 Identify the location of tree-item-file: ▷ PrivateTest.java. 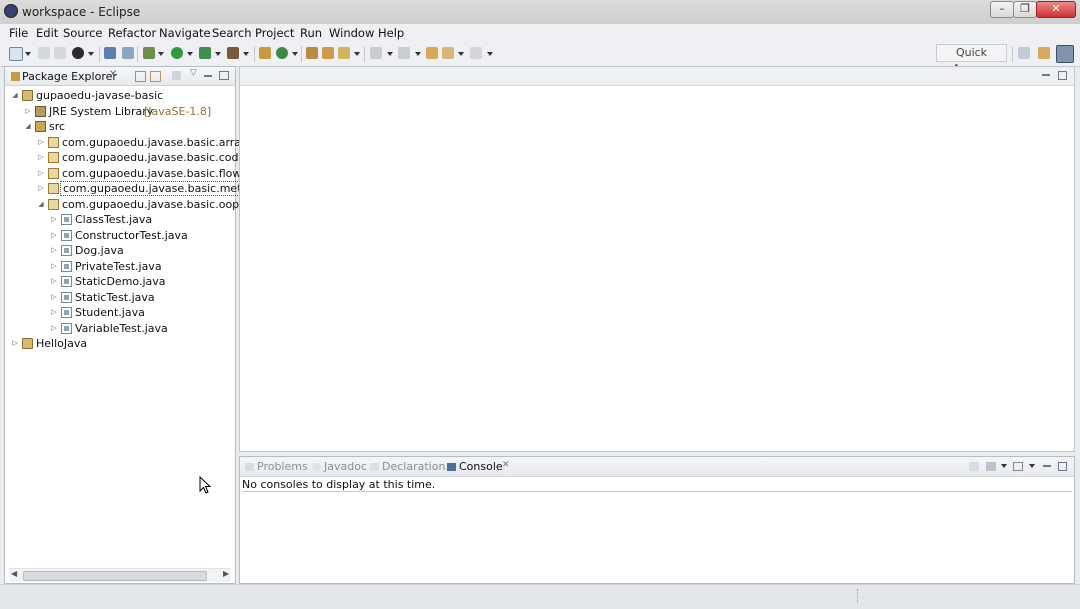
(120, 266).